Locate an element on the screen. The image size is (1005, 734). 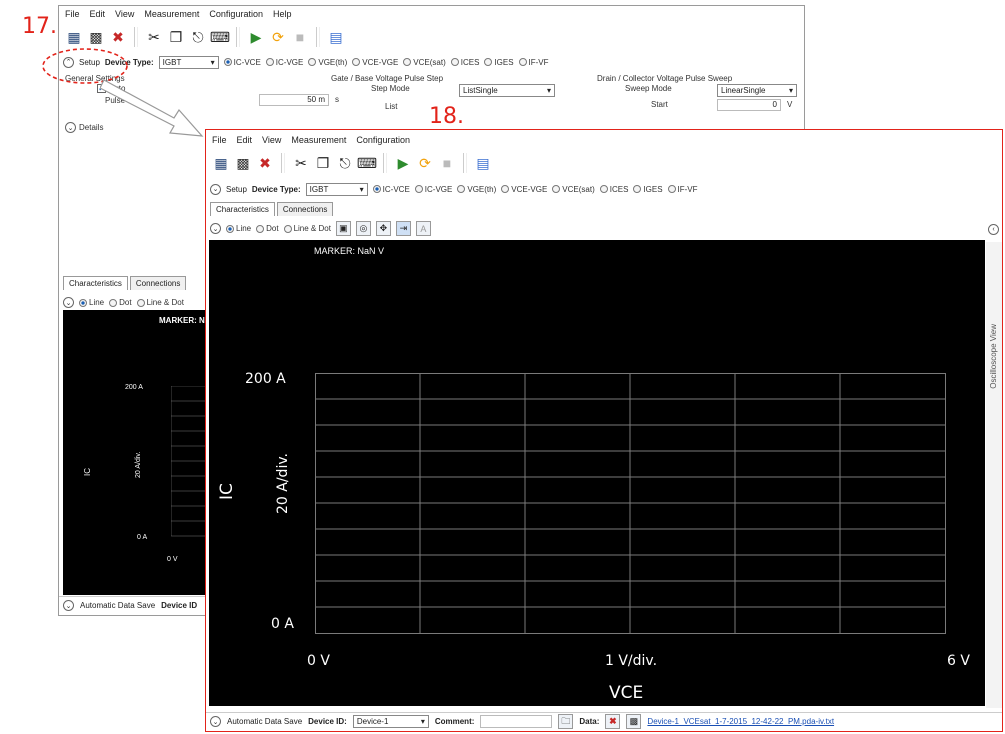
marker-icon: ⇥ is located at coordinates (403, 228).